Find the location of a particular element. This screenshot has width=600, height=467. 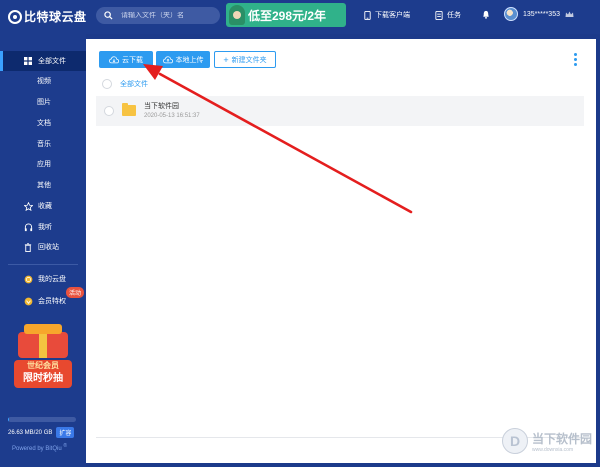

promo-card-text: 世纪会员 限时秒抽 is located at coordinates (43, 374).